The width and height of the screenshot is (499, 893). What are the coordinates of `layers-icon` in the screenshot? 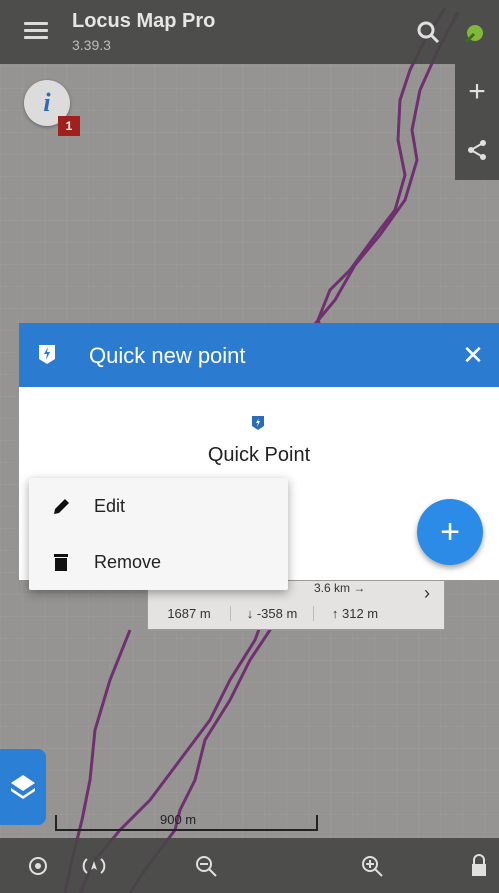 It's located at (23, 787).